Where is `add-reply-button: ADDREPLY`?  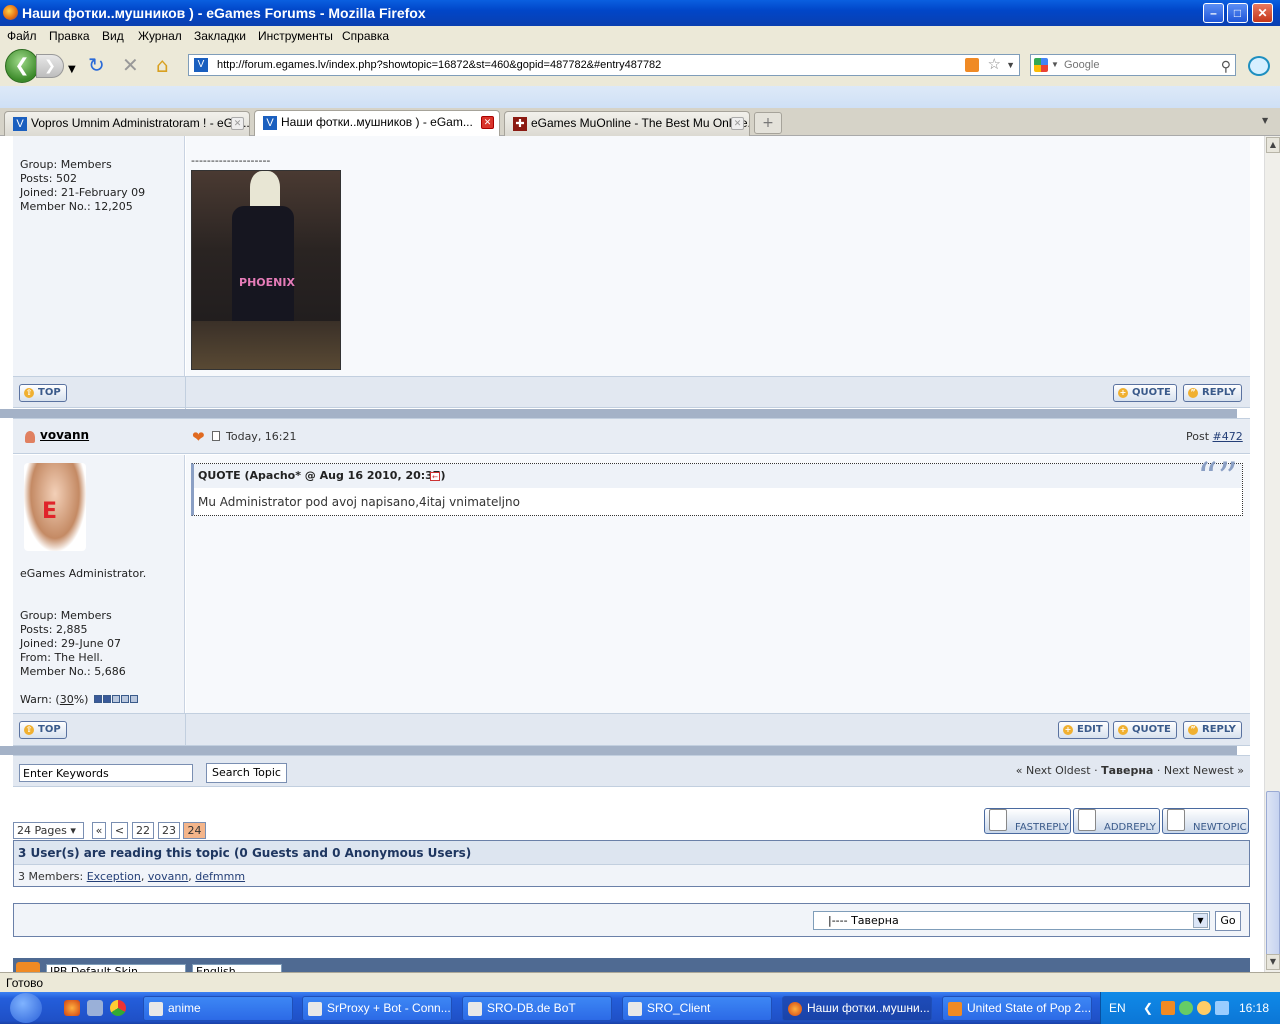
add-reply-button: ADDREPLY is located at coordinates (1116, 821).